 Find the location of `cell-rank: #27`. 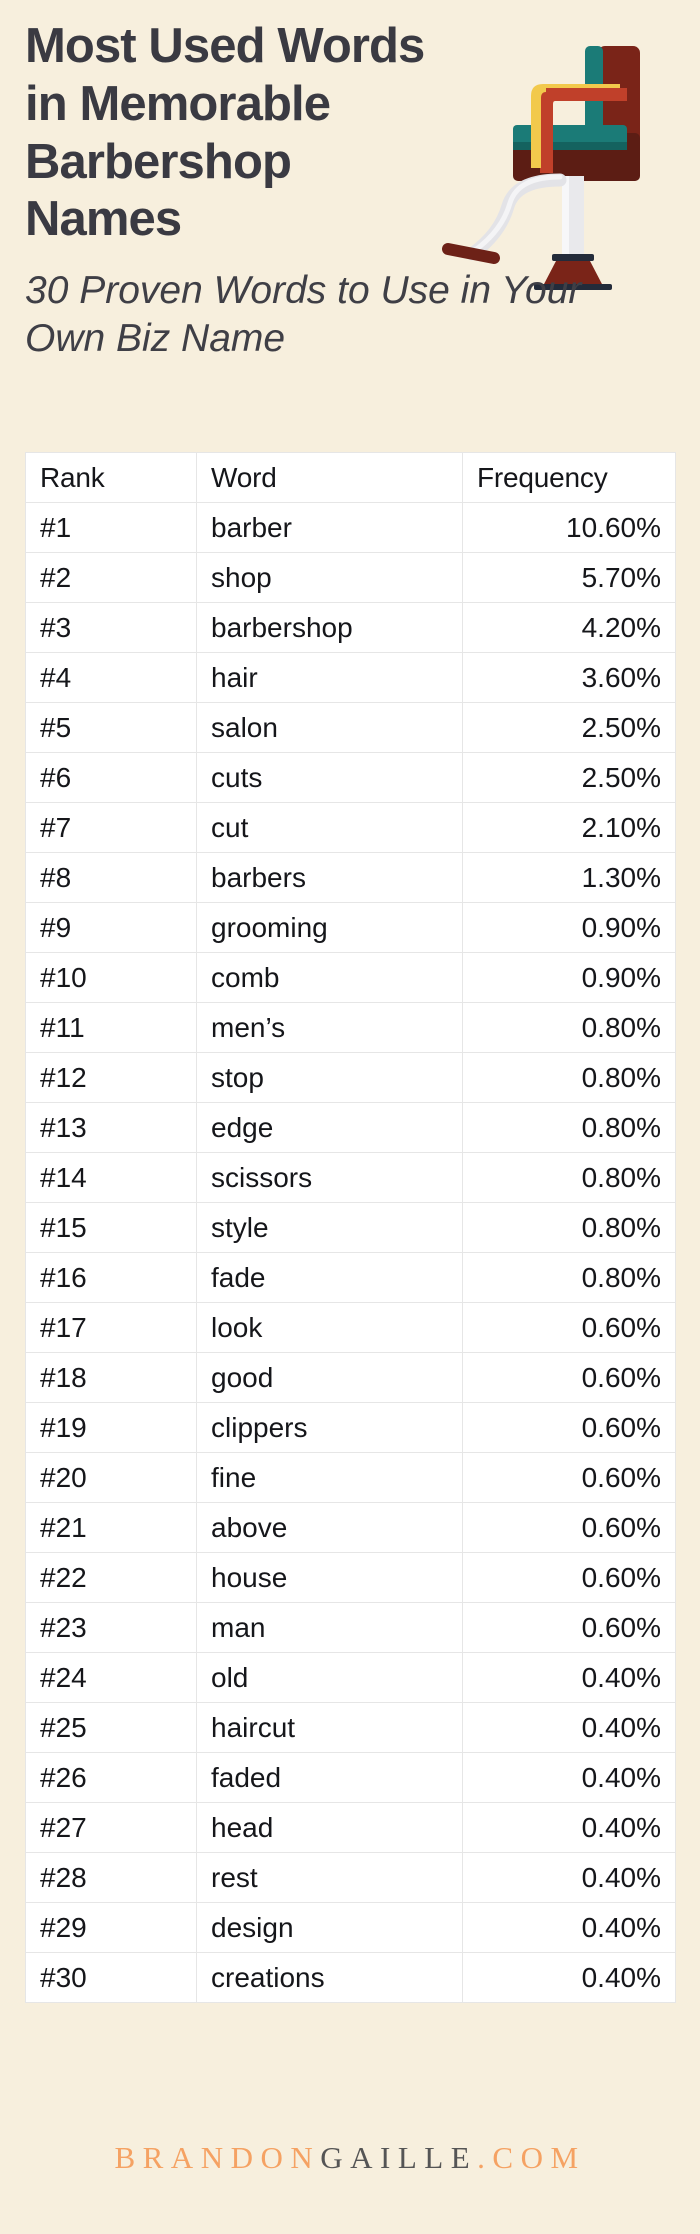

cell-rank: #27 is located at coordinates (111, 1827).